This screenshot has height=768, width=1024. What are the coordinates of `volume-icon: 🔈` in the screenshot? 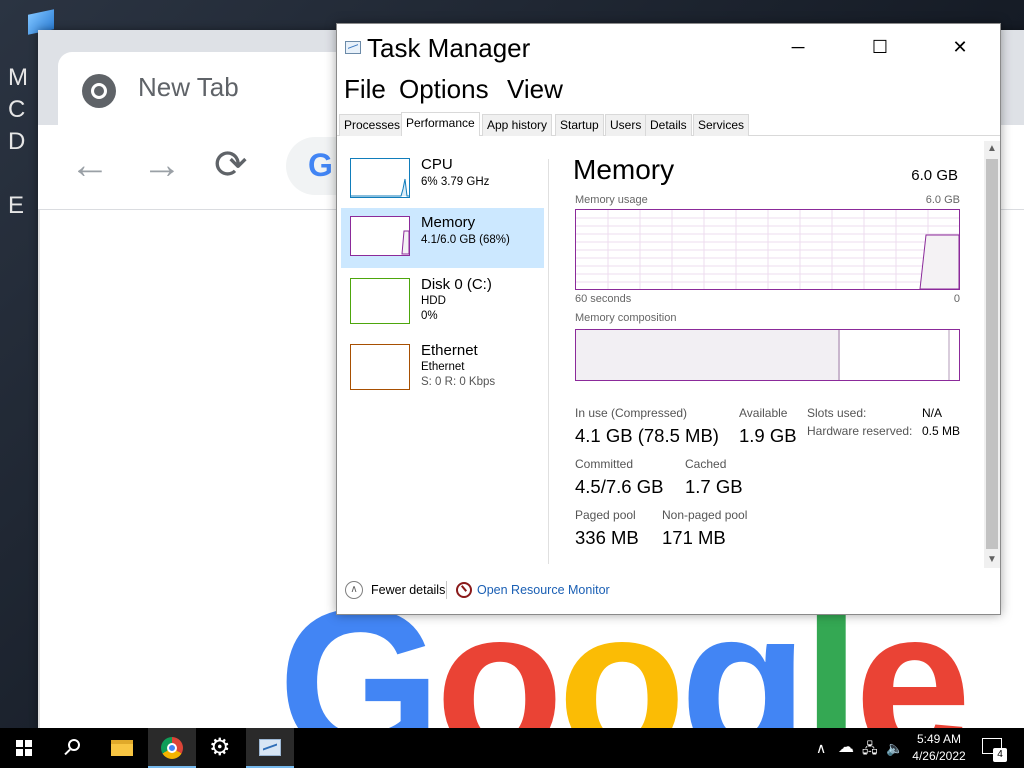 It's located at (894, 748).